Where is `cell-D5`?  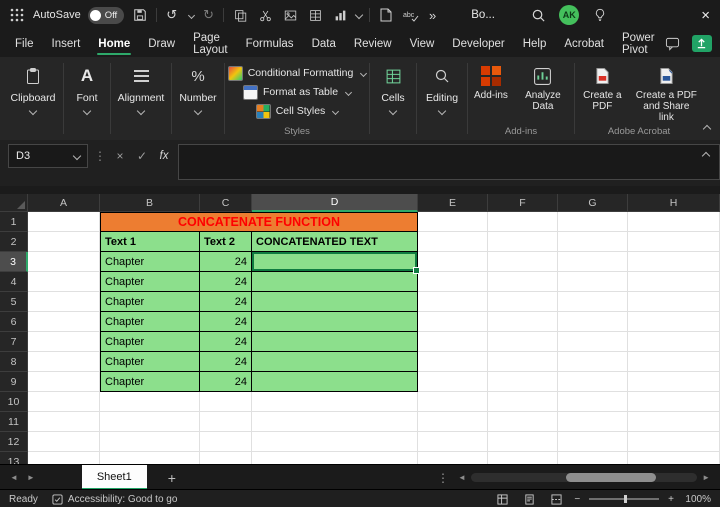 cell-D5 is located at coordinates (335, 302).